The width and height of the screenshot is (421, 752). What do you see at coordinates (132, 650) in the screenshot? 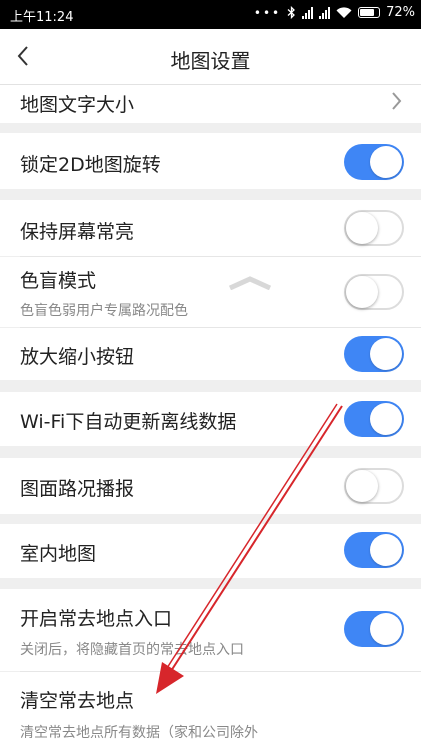
I see `setting-description: 关闭后，将隐藏首页的常去地点入口` at bounding box center [132, 650].